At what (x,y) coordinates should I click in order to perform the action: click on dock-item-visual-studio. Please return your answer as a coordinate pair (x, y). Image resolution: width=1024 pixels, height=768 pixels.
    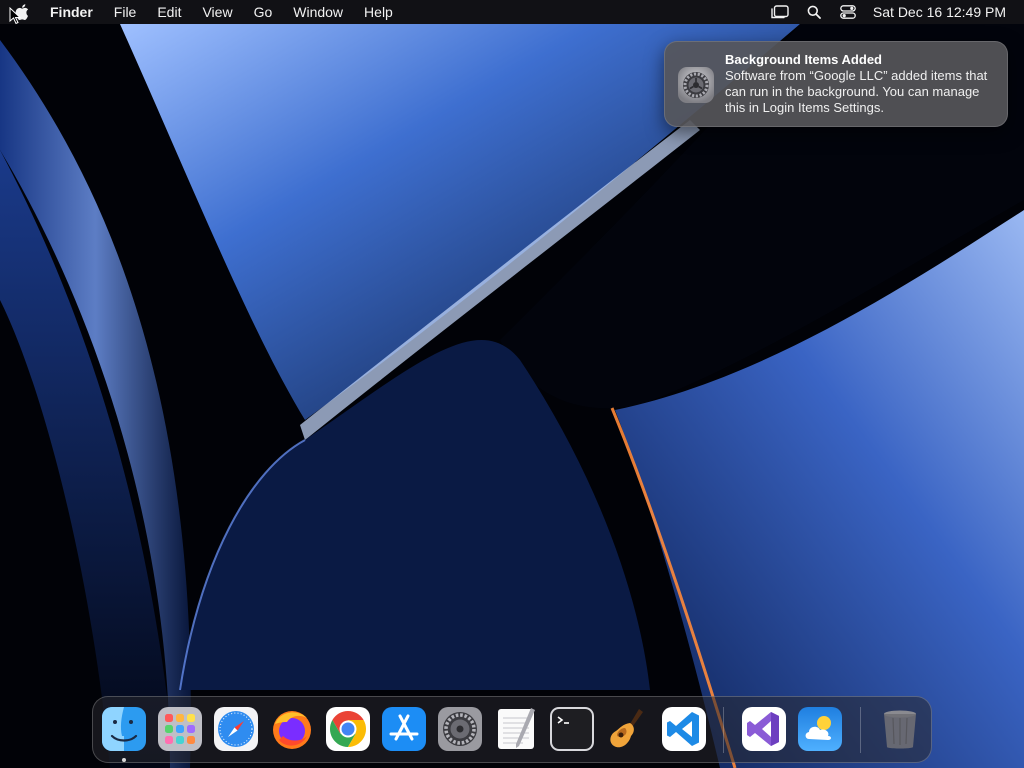
    Looking at the image, I should click on (764, 729).